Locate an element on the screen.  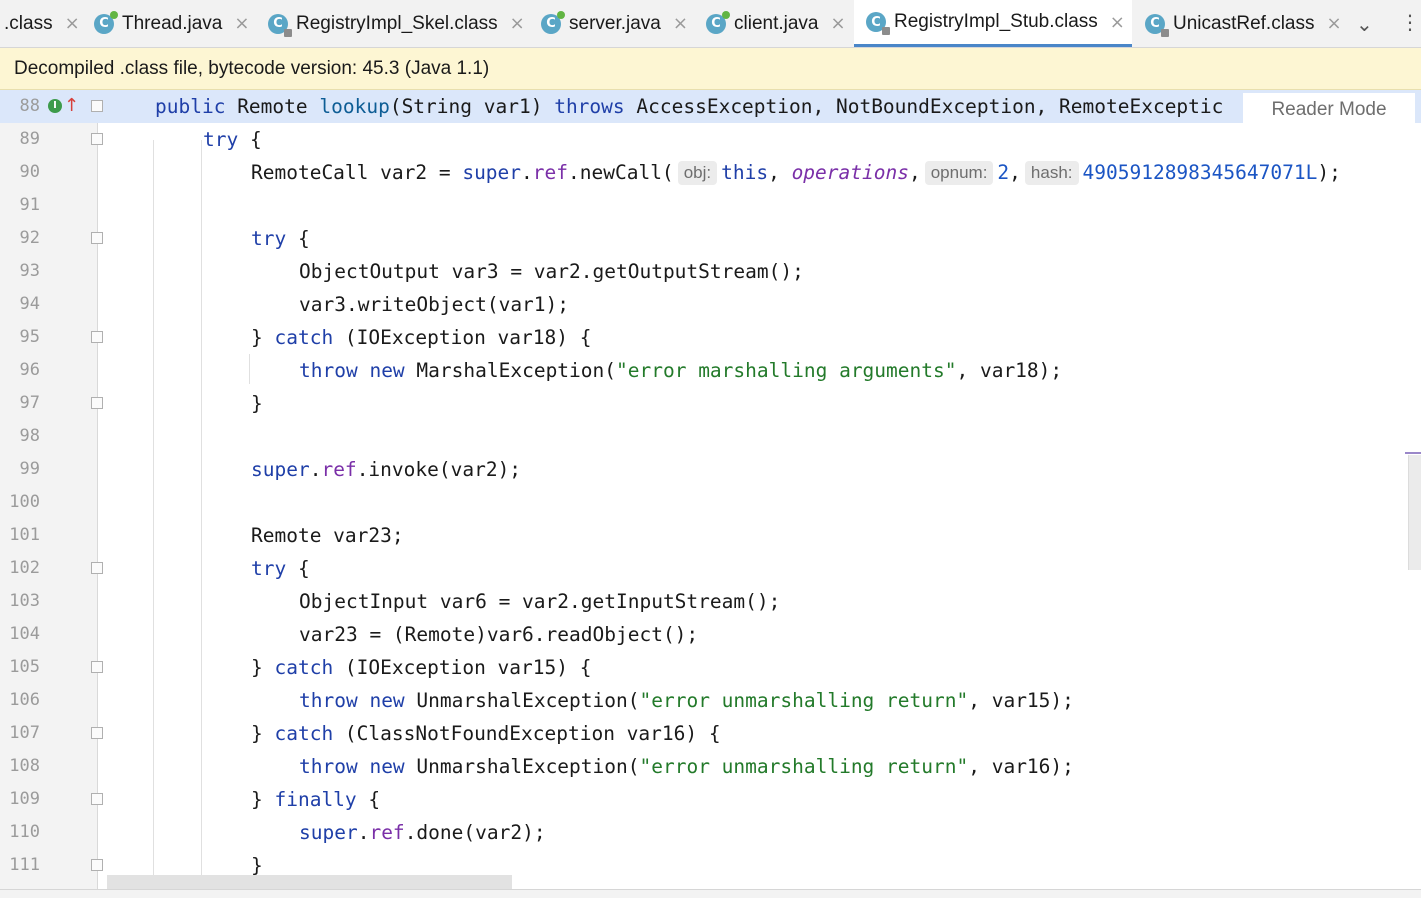
line-number: 95 is located at coordinates (29, 337).